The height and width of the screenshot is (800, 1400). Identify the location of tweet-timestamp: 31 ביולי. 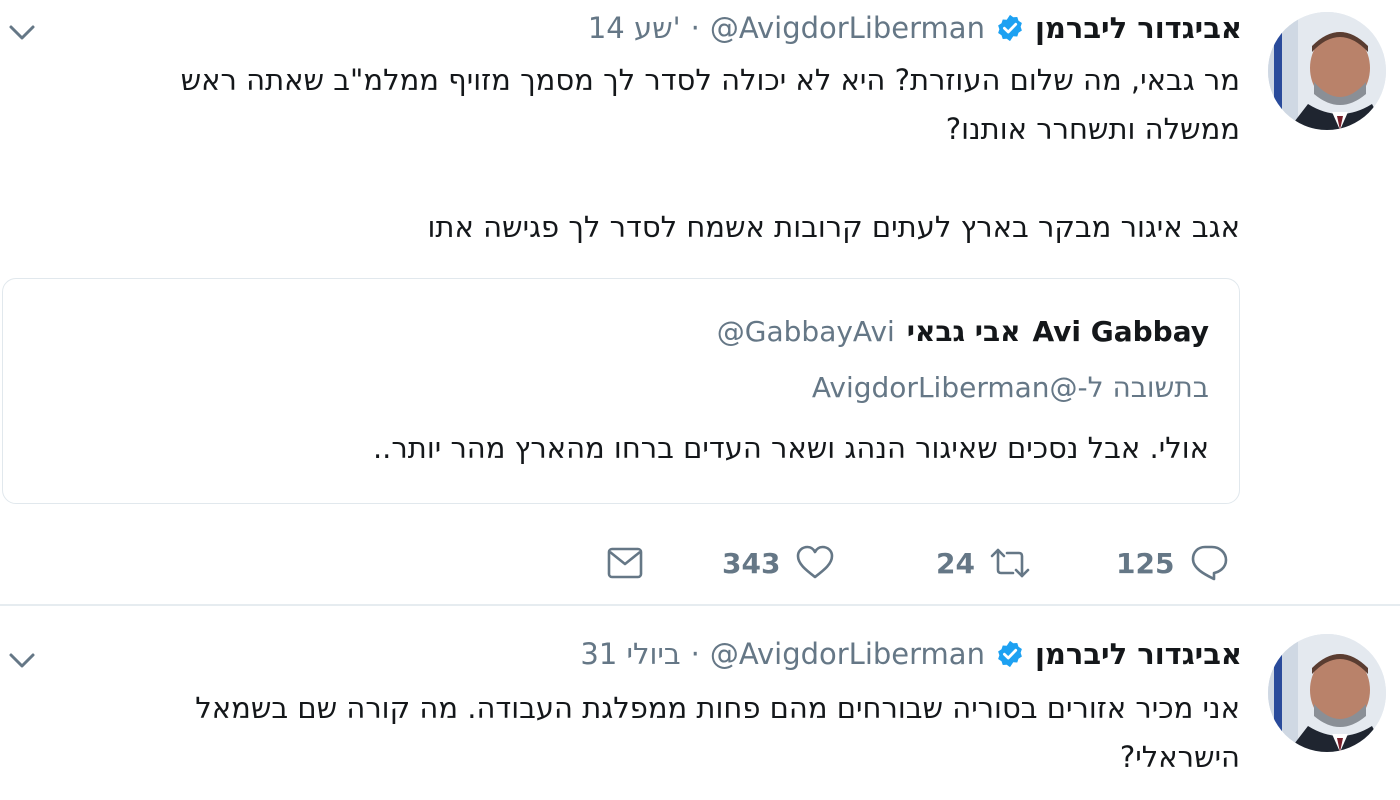
(630, 654).